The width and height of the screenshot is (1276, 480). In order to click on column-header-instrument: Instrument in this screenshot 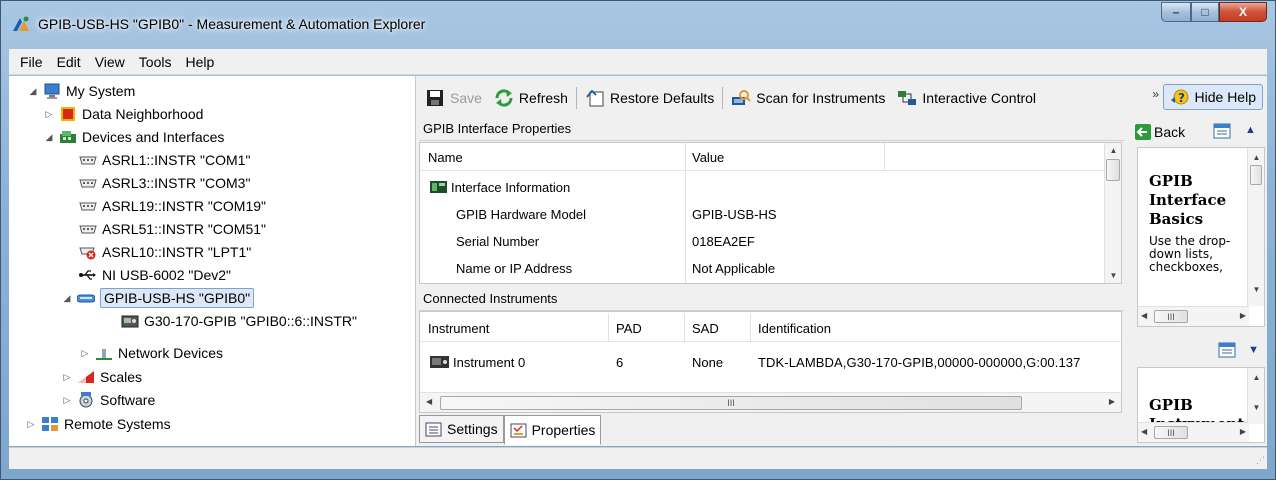, I will do `click(458, 328)`.